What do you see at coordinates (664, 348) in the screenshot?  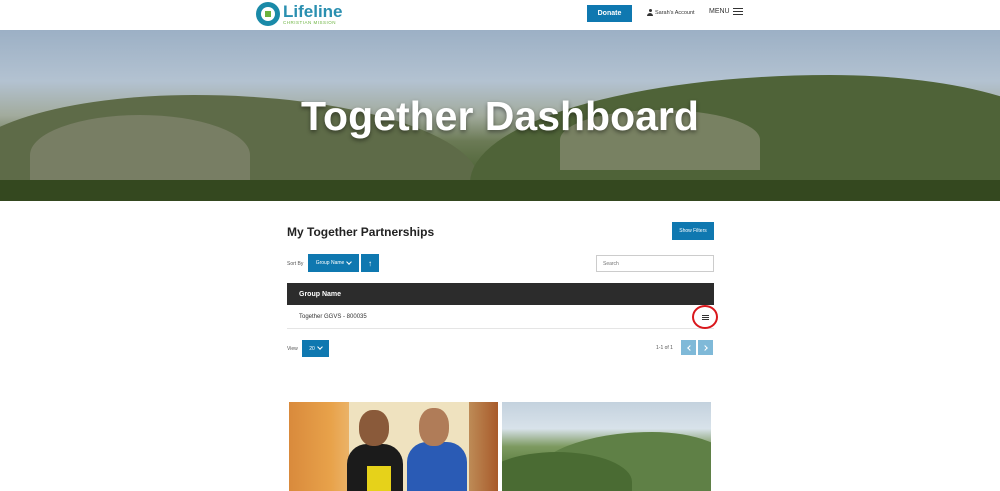 I see `pagination-status: 1-1 of 1` at bounding box center [664, 348].